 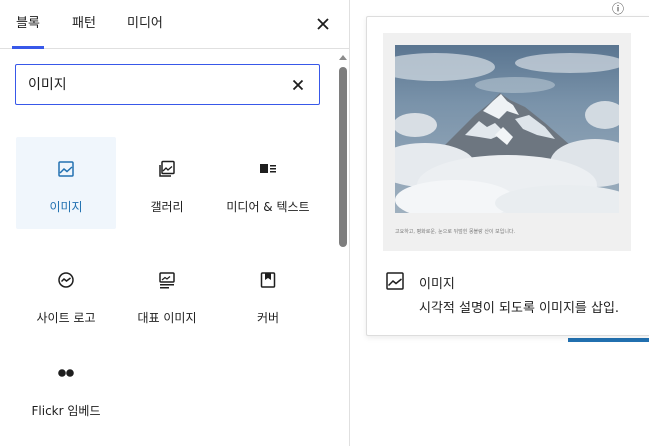 What do you see at coordinates (145, 24) in the screenshot?
I see `tab-media: 미디어` at bounding box center [145, 24].